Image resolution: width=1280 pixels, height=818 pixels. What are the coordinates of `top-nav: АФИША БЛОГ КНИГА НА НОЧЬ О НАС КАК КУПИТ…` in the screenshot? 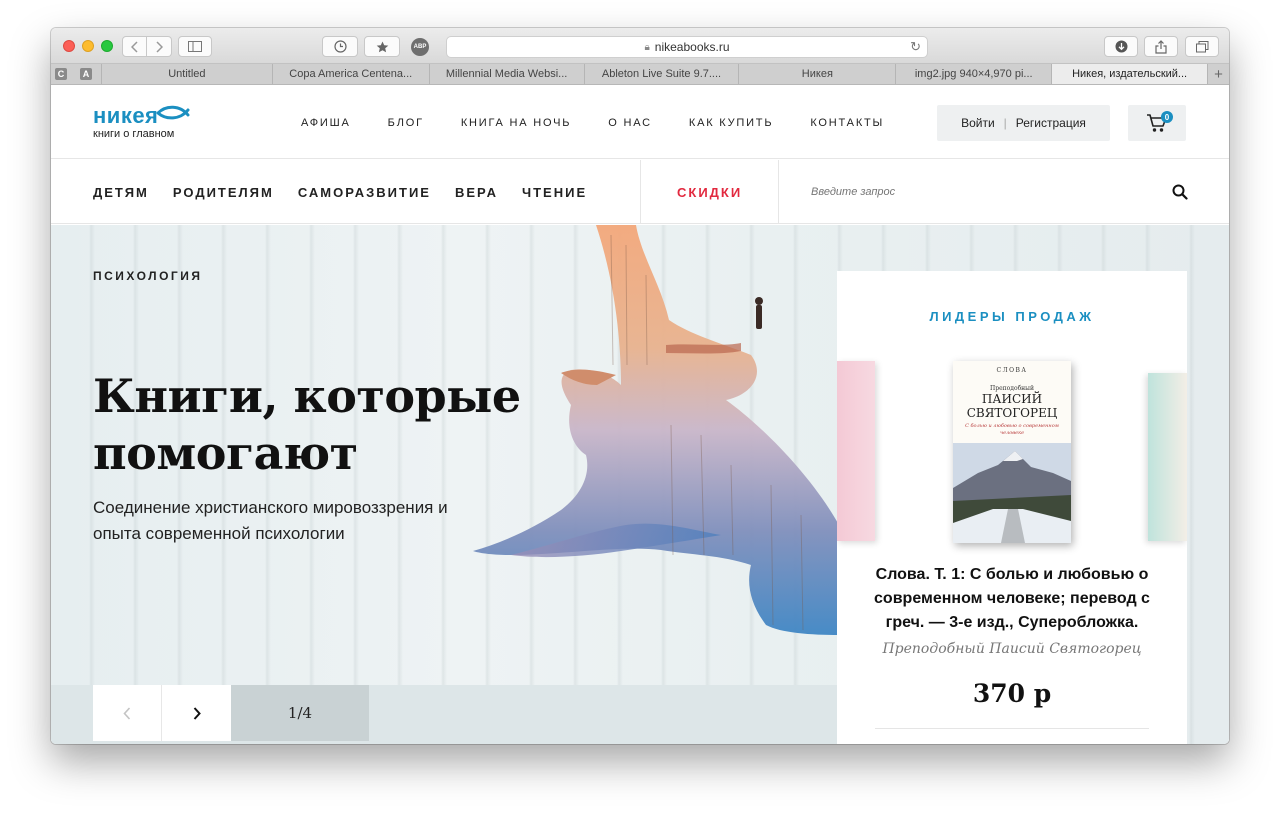 It's located at (611, 123).